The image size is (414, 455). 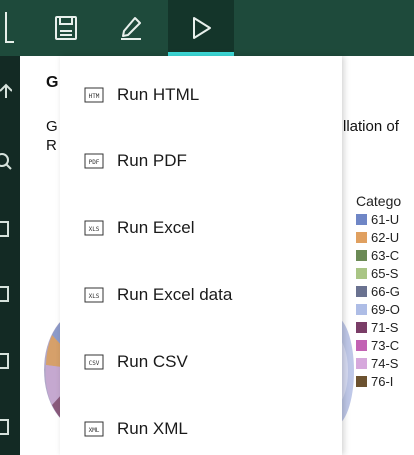 I want to click on menu-item-label: Run CSV, so click(x=152, y=361).